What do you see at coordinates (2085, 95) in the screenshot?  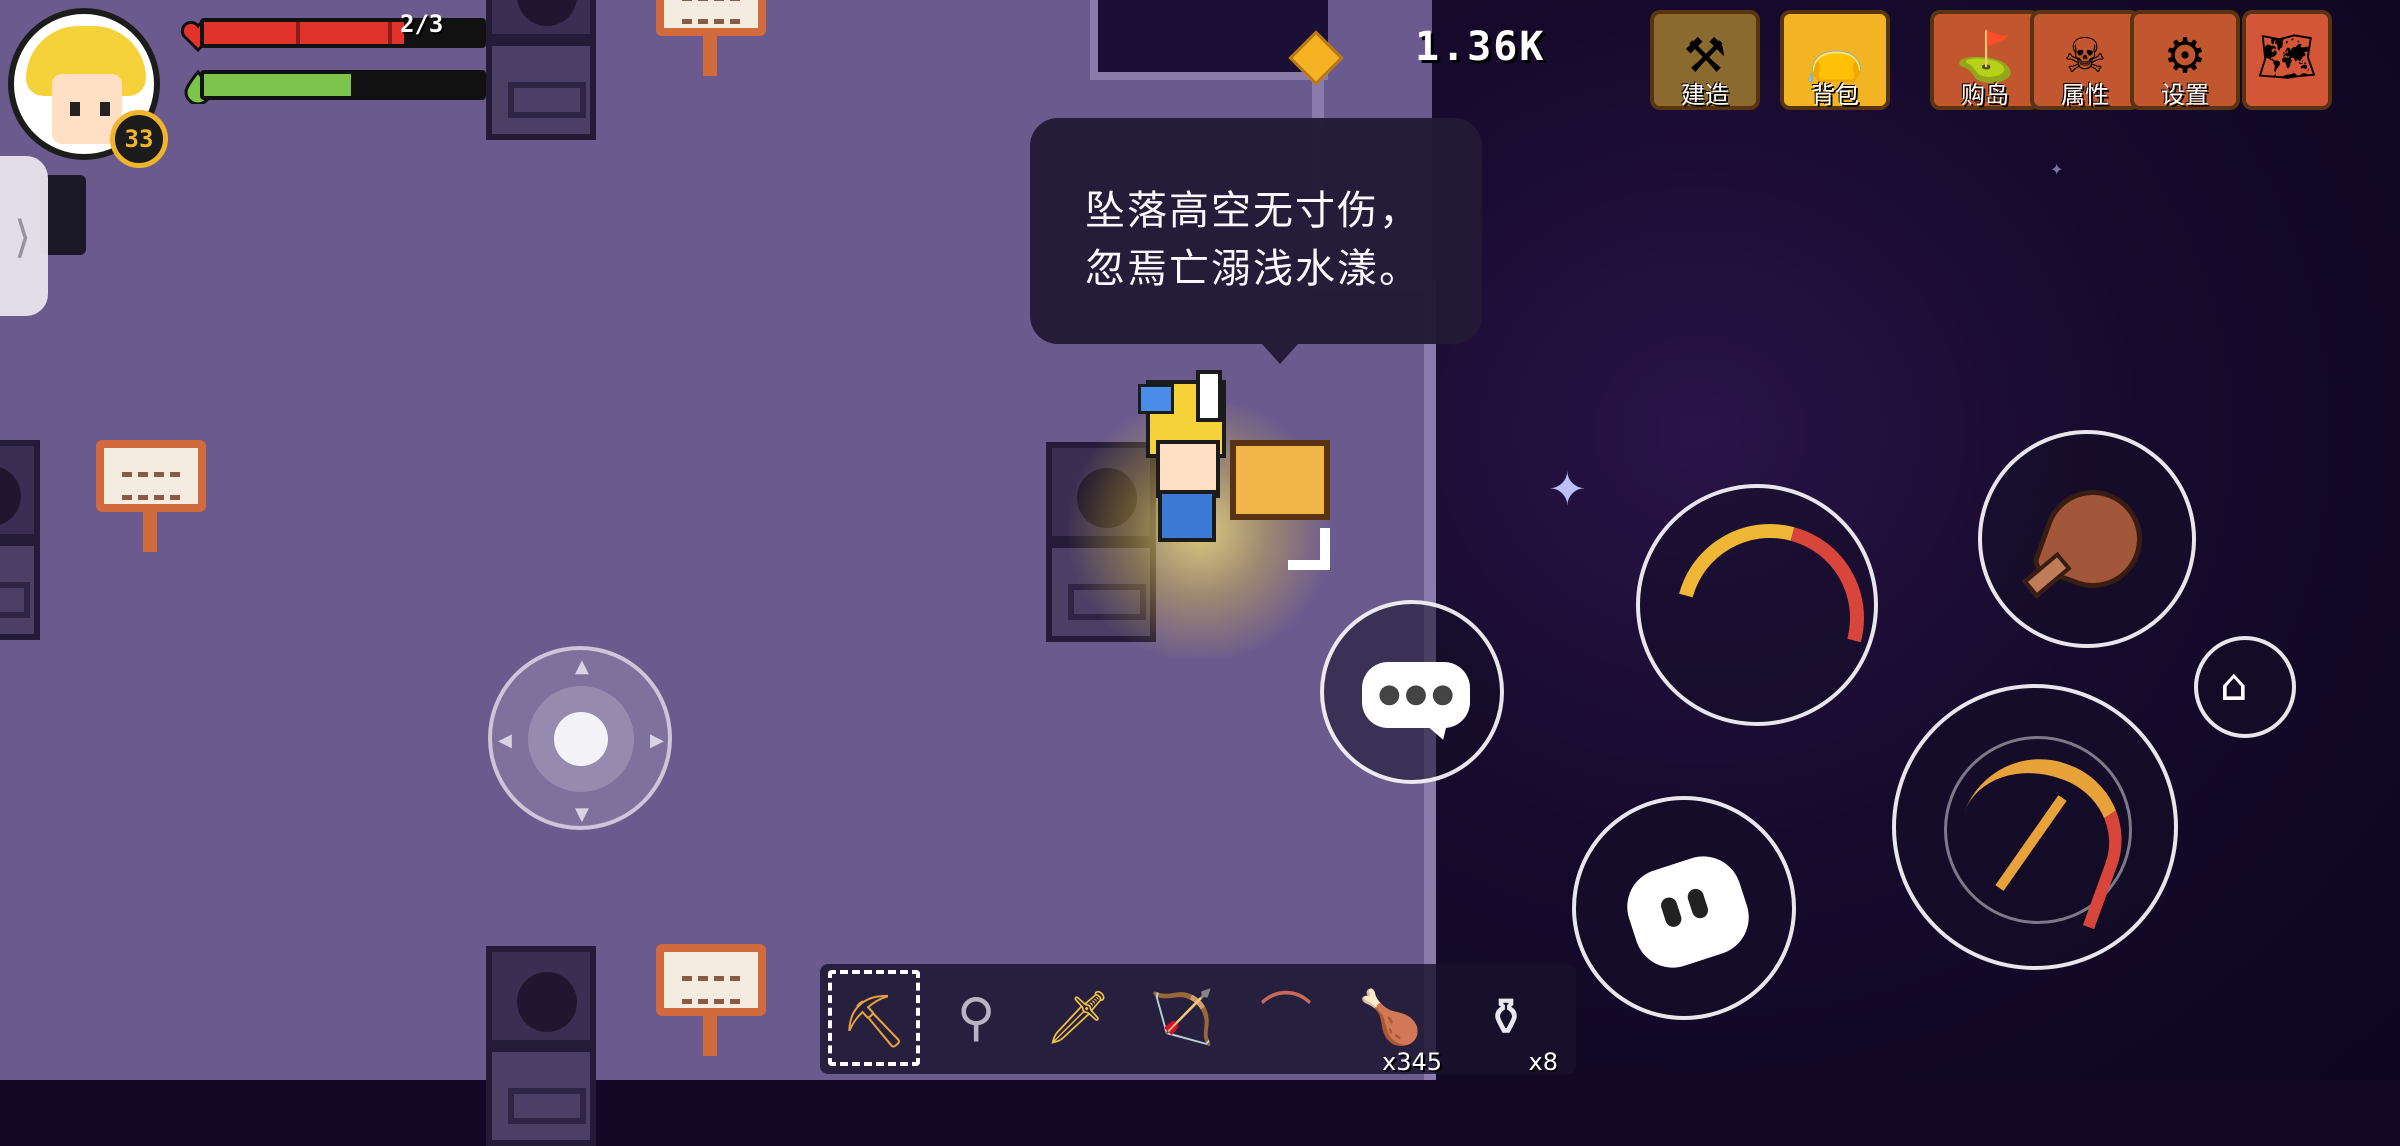 I see `attributes-label: 属性` at bounding box center [2085, 95].